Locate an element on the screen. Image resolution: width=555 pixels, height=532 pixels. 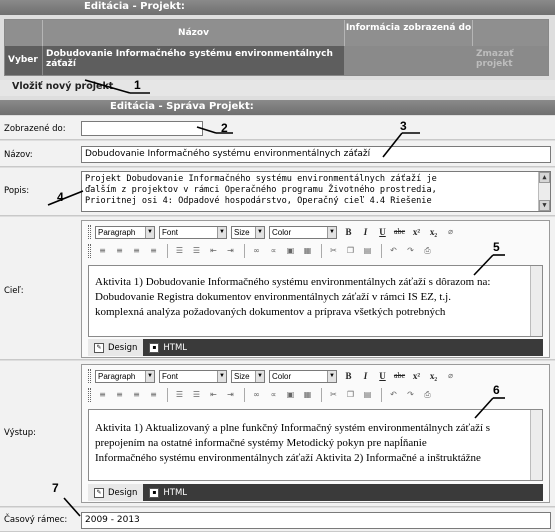
shown-to-label: Zobrazené do: is located at coordinates (35, 129).